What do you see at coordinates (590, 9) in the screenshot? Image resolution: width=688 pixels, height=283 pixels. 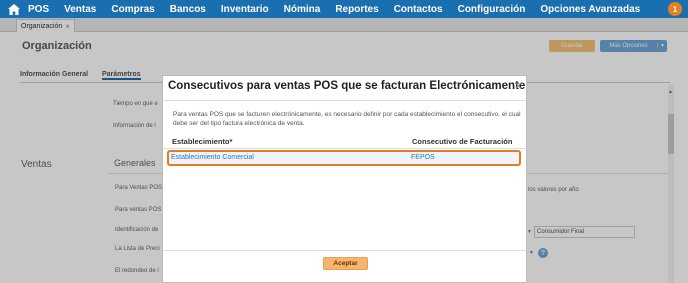 I see `nav-item-opciones-avanzadas: Opciones Avanzadas` at bounding box center [590, 9].